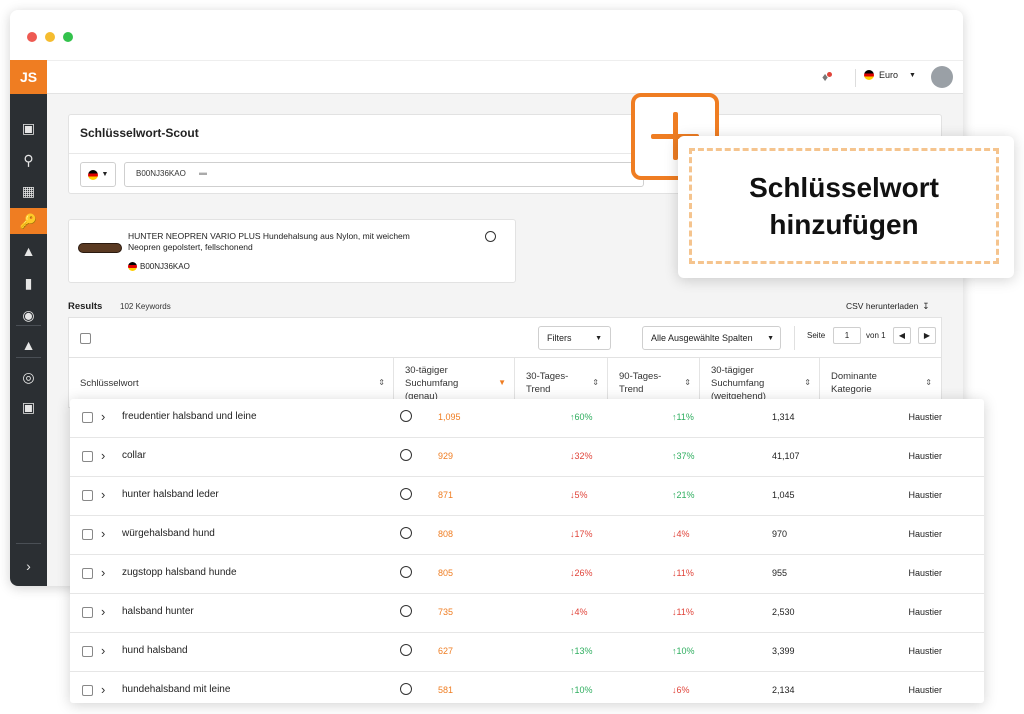 The height and width of the screenshot is (714, 1024). I want to click on broad-volume-cell: 3,399, so click(783, 651).